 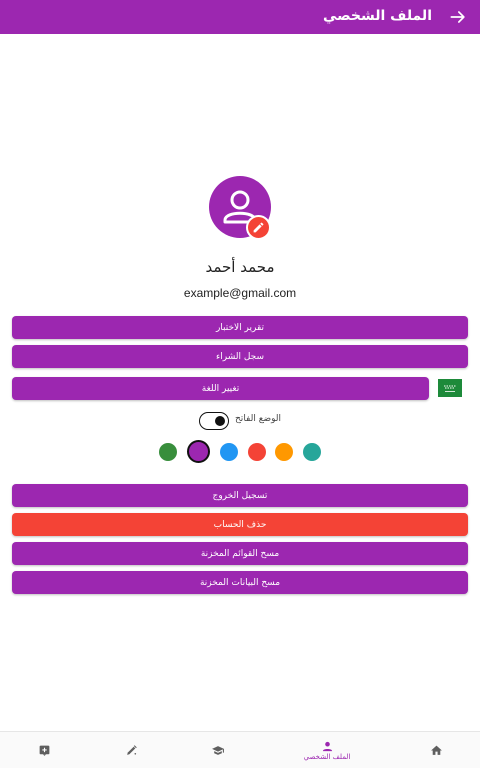 I want to click on color-swatch-blue, so click(x=229, y=452).